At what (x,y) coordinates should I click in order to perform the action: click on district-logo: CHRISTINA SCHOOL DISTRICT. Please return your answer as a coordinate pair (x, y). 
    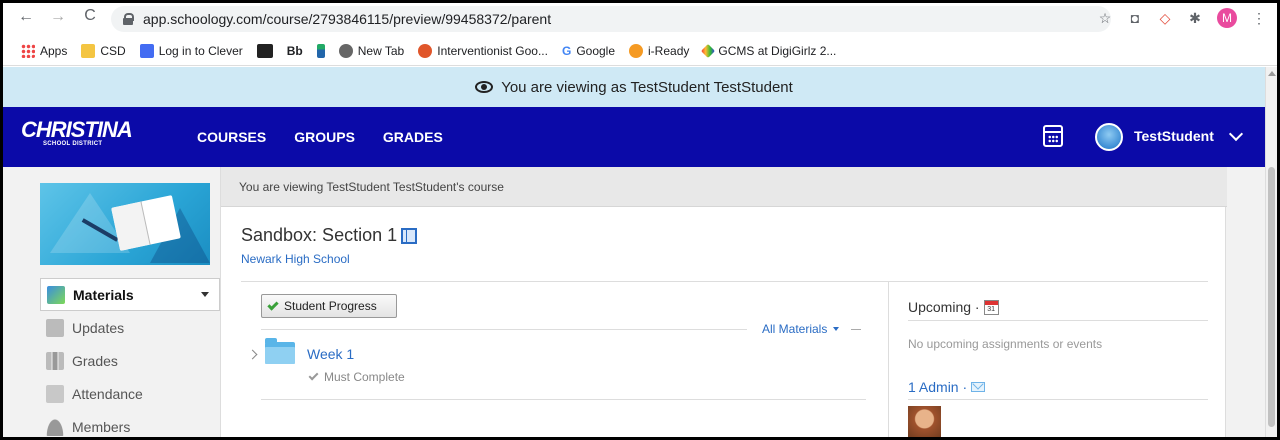
    Looking at the image, I should click on (80, 138).